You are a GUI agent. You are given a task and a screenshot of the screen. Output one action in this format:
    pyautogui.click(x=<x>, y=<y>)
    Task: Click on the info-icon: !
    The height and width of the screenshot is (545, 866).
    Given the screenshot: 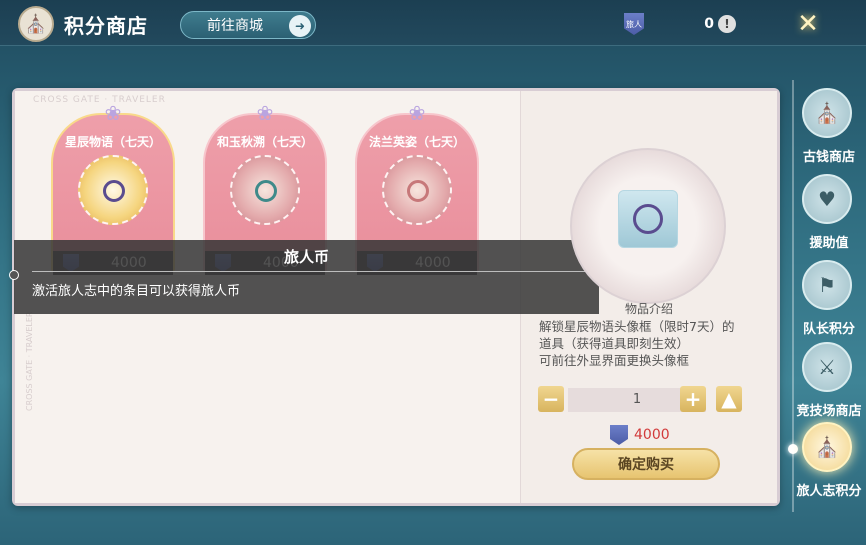 What is the action you would take?
    pyautogui.click(x=727, y=24)
    